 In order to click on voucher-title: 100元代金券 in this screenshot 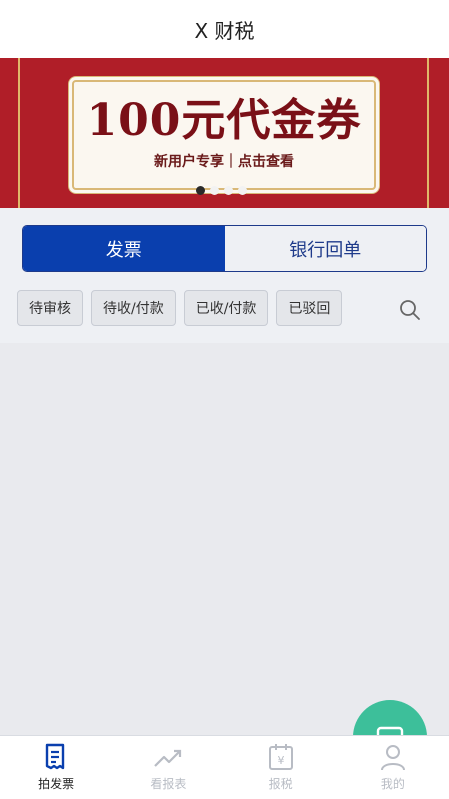, I will do `click(224, 120)`.